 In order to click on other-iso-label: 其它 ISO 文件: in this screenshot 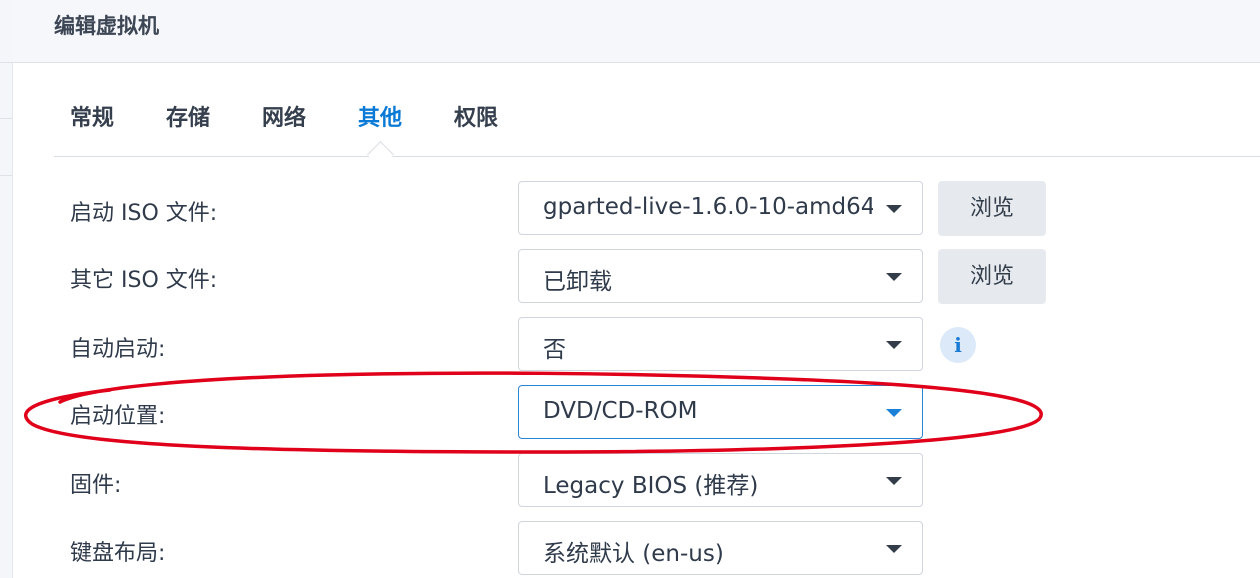, I will do `click(144, 280)`.